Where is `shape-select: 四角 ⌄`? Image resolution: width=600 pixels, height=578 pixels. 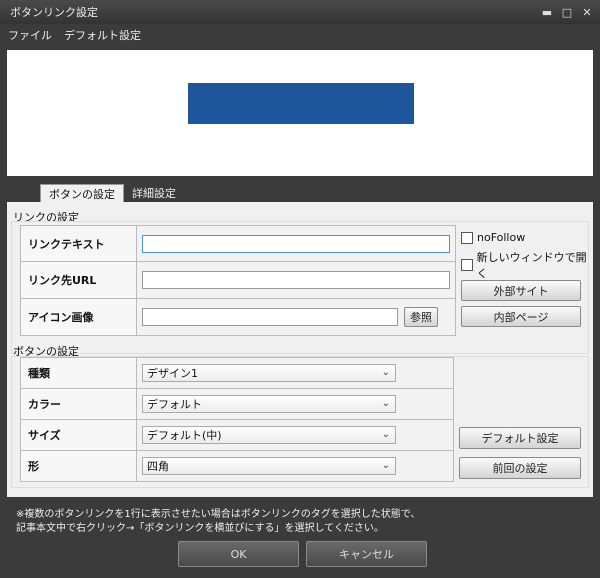 shape-select: 四角 ⌄ is located at coordinates (269, 466).